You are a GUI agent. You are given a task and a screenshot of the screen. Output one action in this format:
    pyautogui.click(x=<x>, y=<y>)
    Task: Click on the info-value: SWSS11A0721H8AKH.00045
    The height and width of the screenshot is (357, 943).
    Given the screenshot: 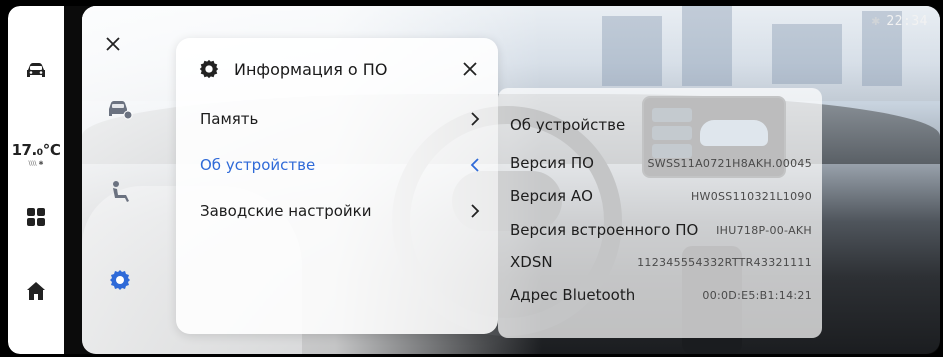 What is the action you would take?
    pyautogui.click(x=729, y=163)
    